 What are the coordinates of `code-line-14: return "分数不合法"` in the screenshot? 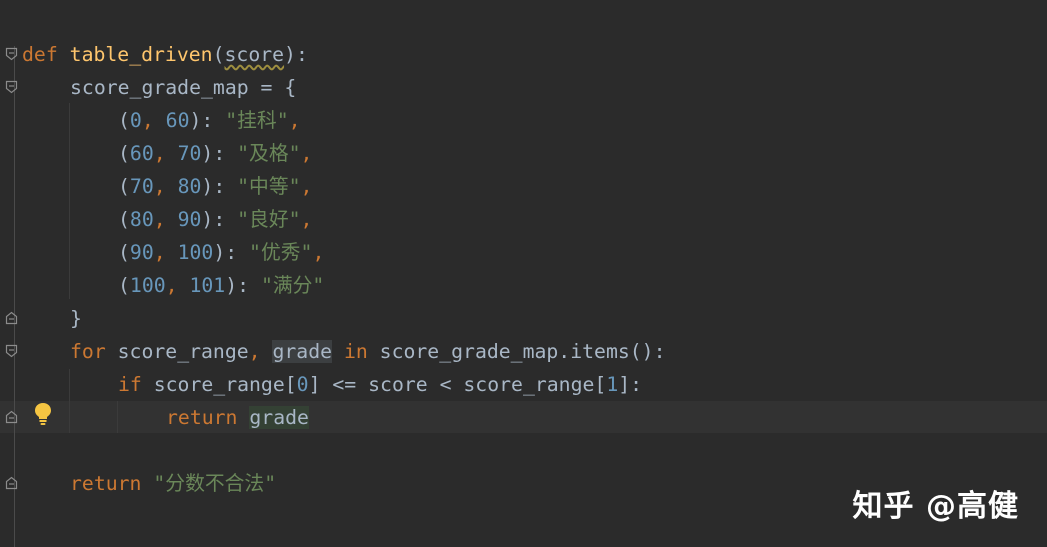 It's located at (173, 483).